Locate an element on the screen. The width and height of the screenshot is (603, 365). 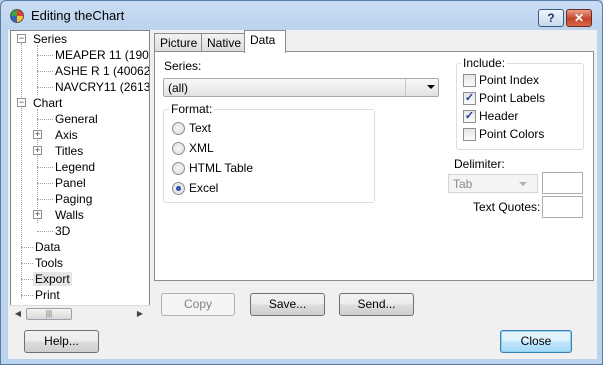
point-index-checkbox is located at coordinates (469, 80).